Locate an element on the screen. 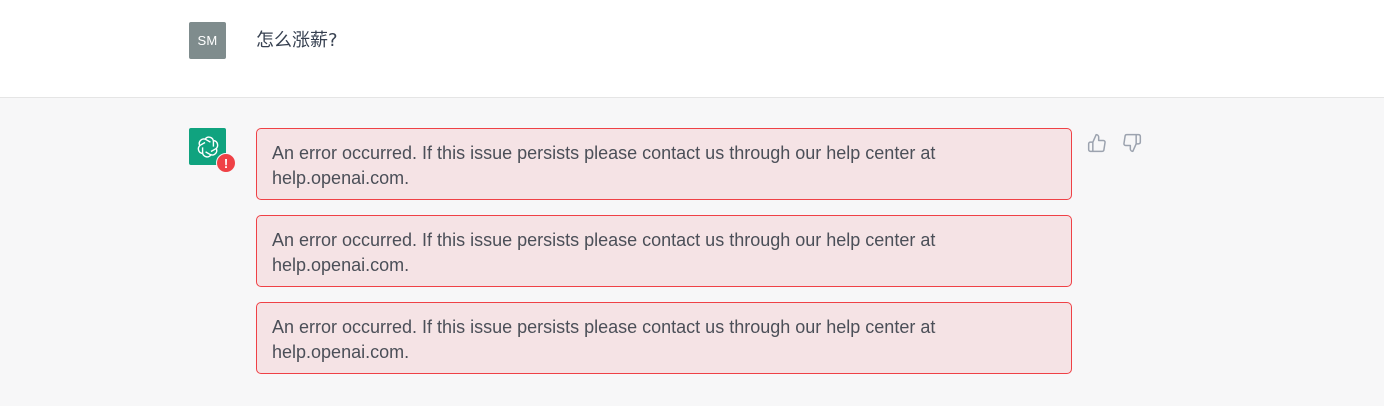  error-exclamation-icon: ! is located at coordinates (226, 163).